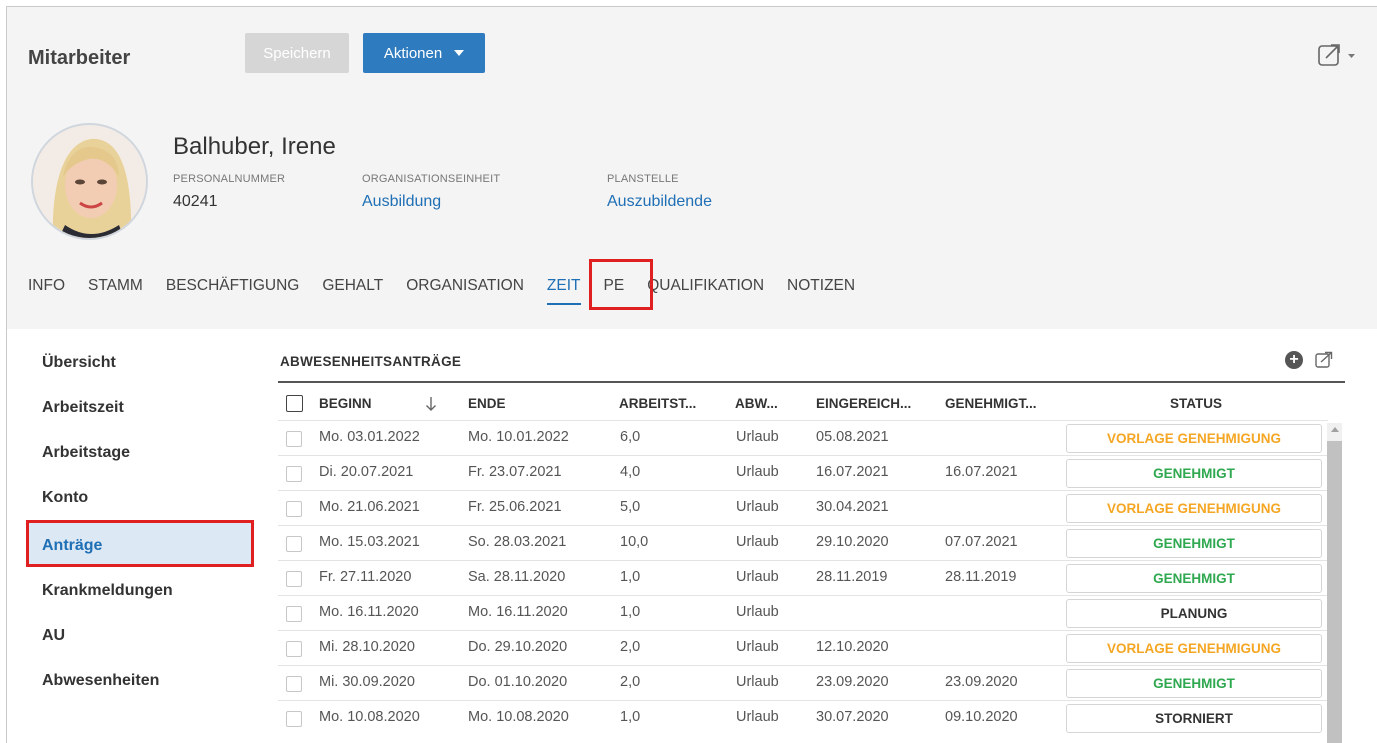 This screenshot has width=1377, height=743. Describe the element at coordinates (297, 53) in the screenshot. I see `save-button: Speichern` at that location.